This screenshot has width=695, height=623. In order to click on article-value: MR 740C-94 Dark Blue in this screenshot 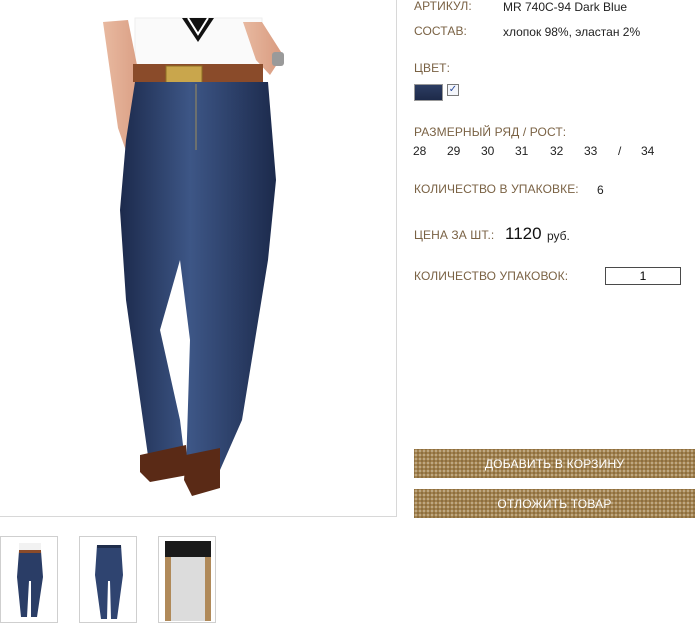, I will do `click(565, 7)`.